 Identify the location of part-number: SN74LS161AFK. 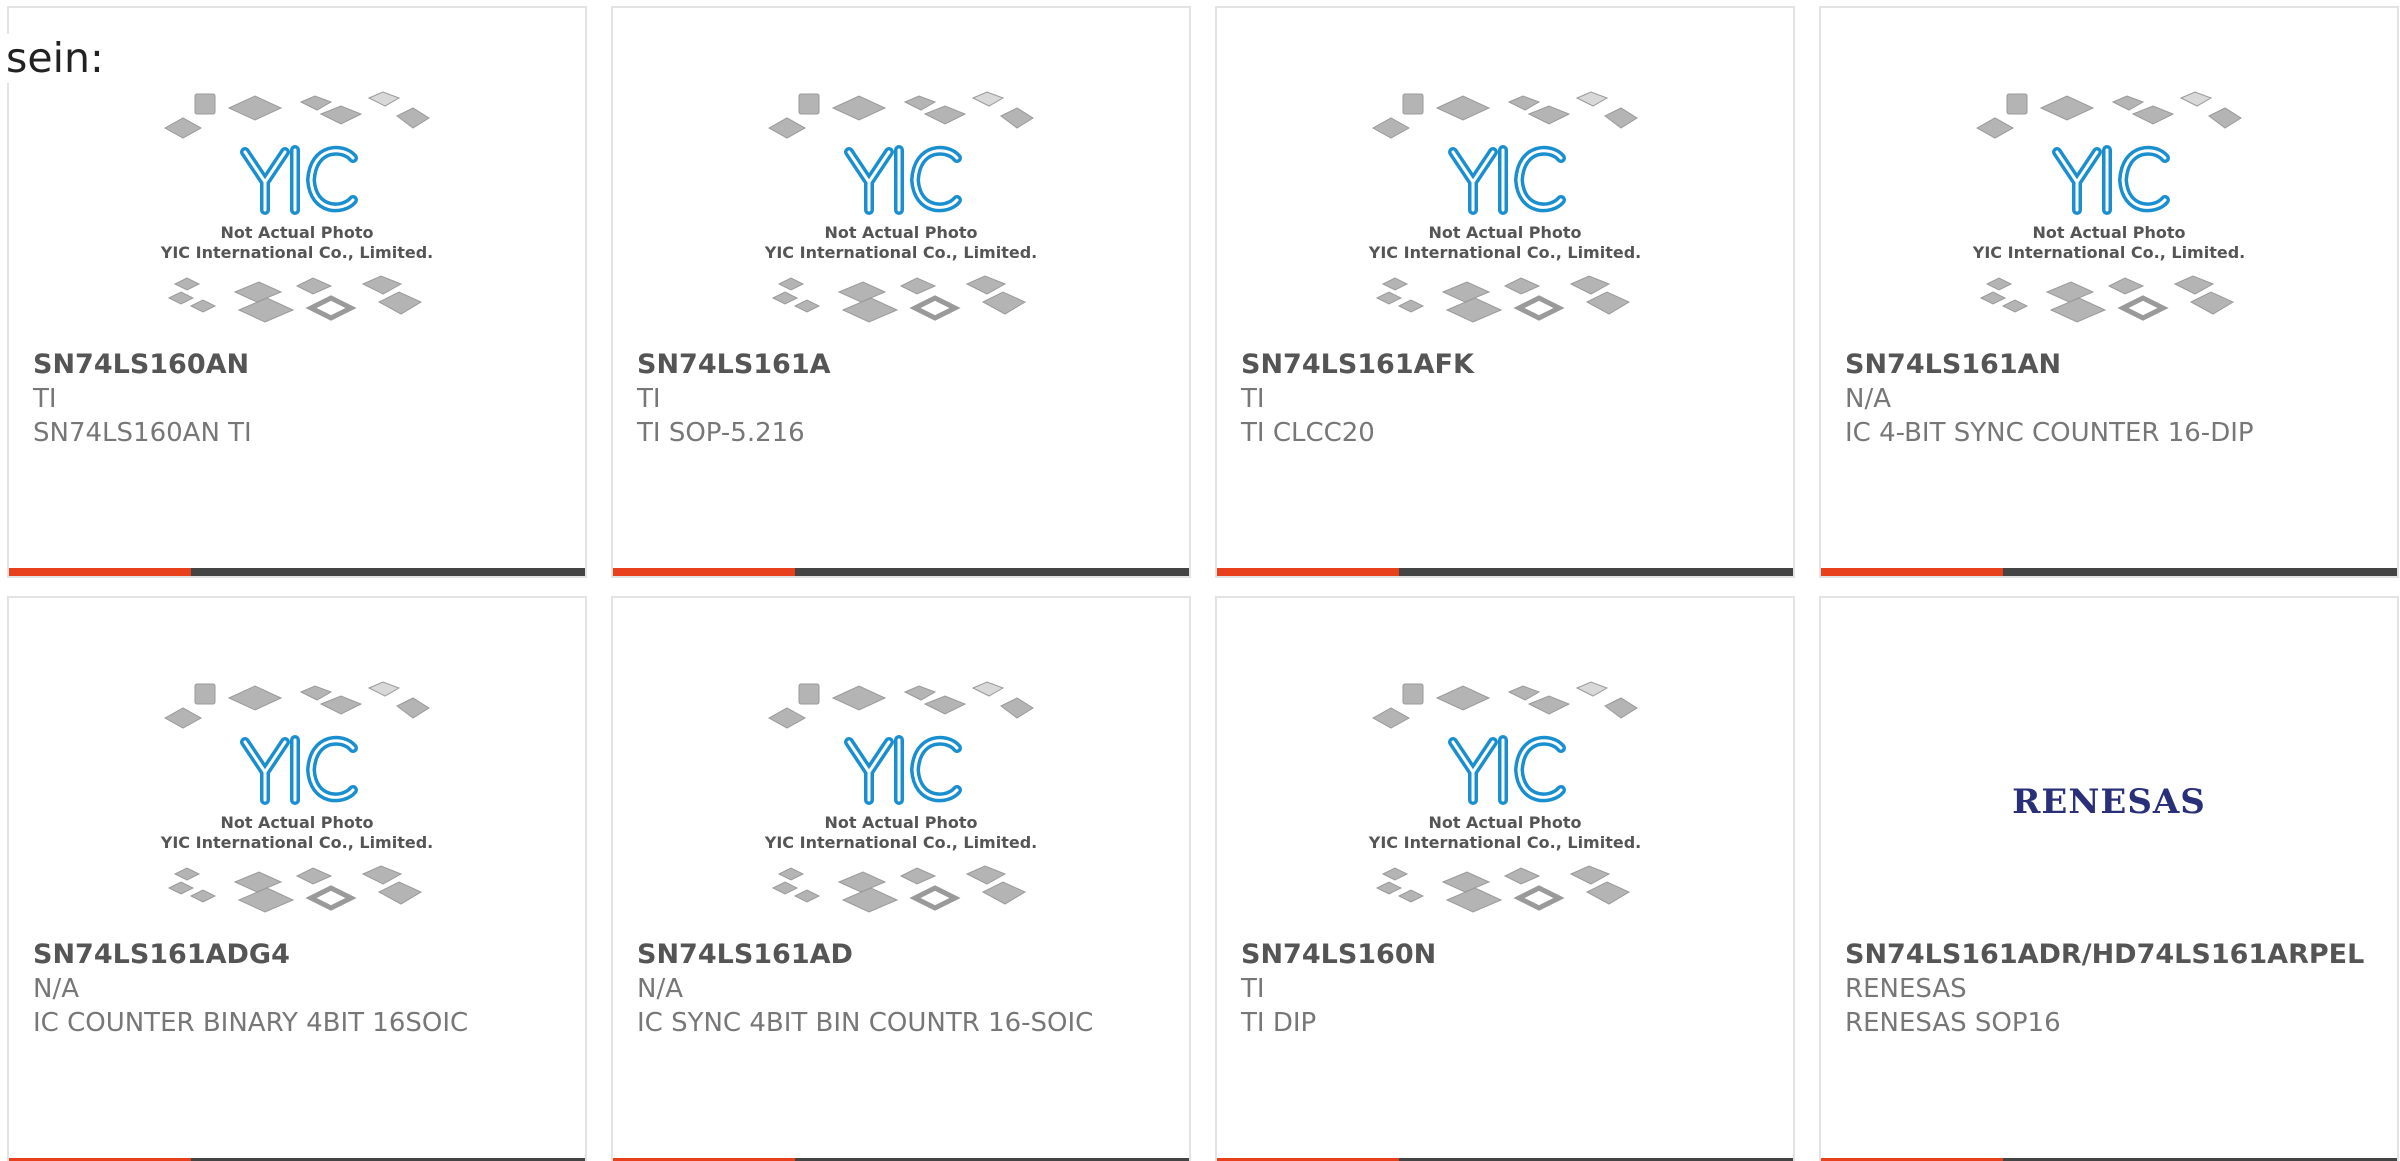
(1505, 365).